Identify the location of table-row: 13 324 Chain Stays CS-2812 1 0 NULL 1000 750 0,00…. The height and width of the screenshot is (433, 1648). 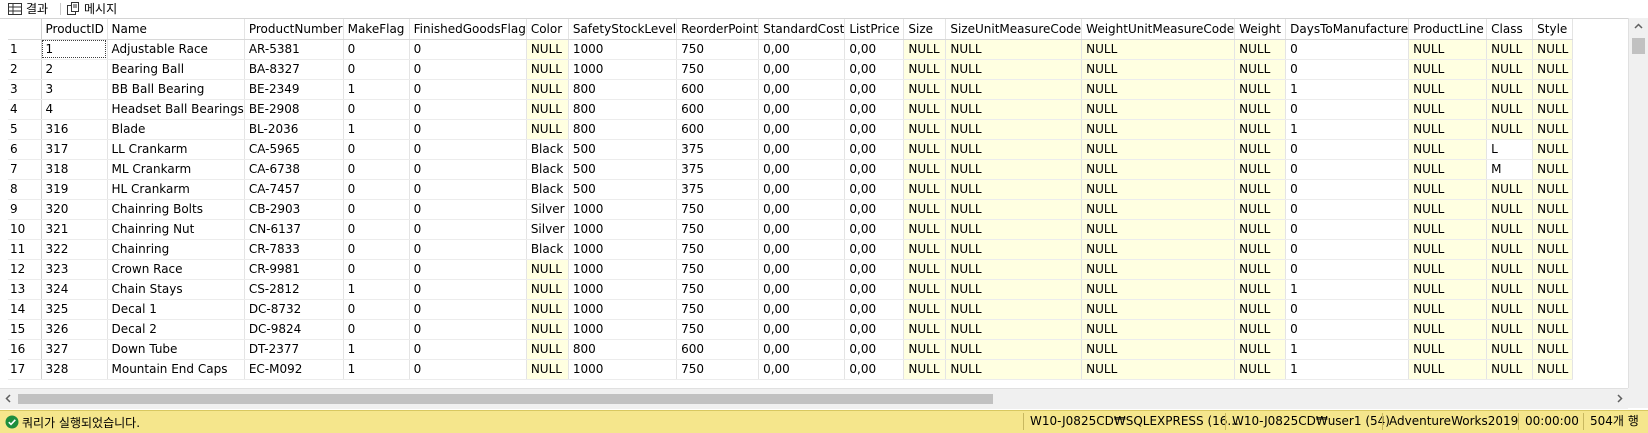
(791, 289).